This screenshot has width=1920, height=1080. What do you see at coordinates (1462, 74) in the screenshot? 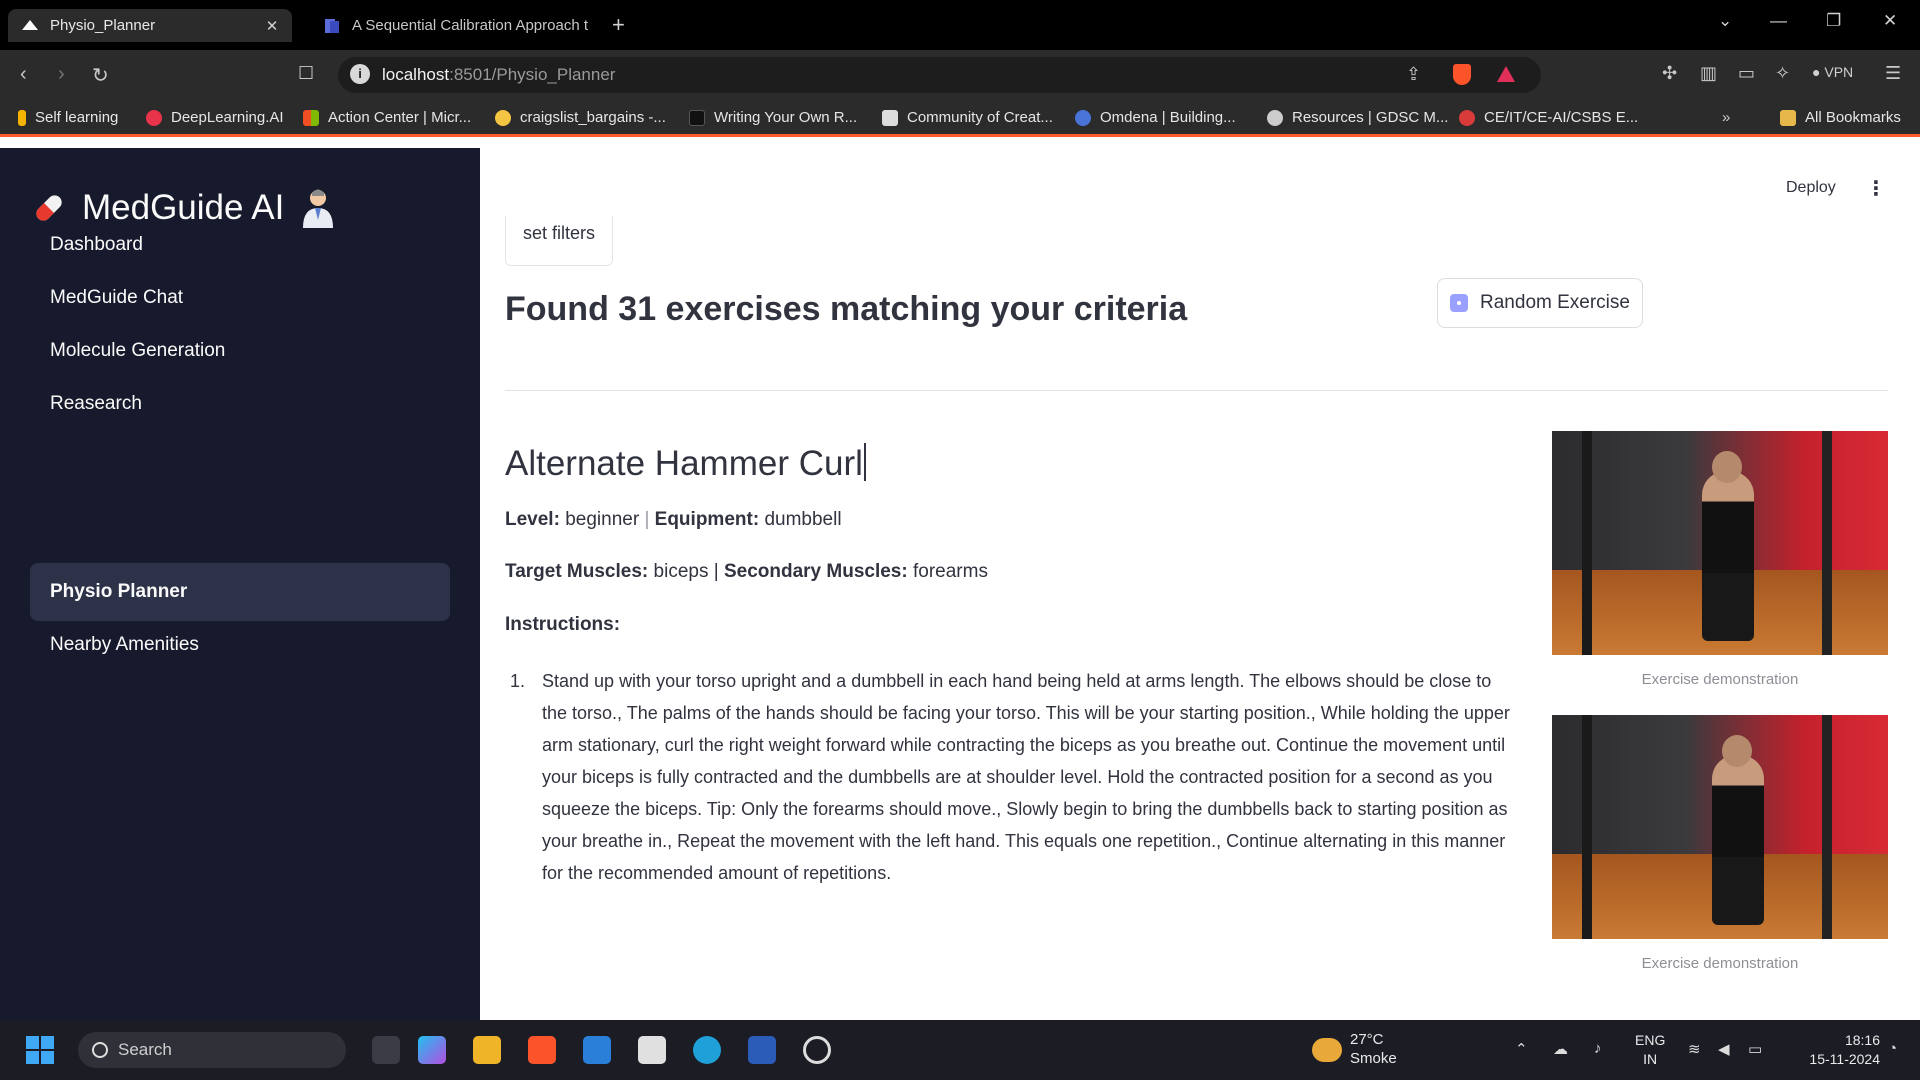
I see `brave-shield-icon` at bounding box center [1462, 74].